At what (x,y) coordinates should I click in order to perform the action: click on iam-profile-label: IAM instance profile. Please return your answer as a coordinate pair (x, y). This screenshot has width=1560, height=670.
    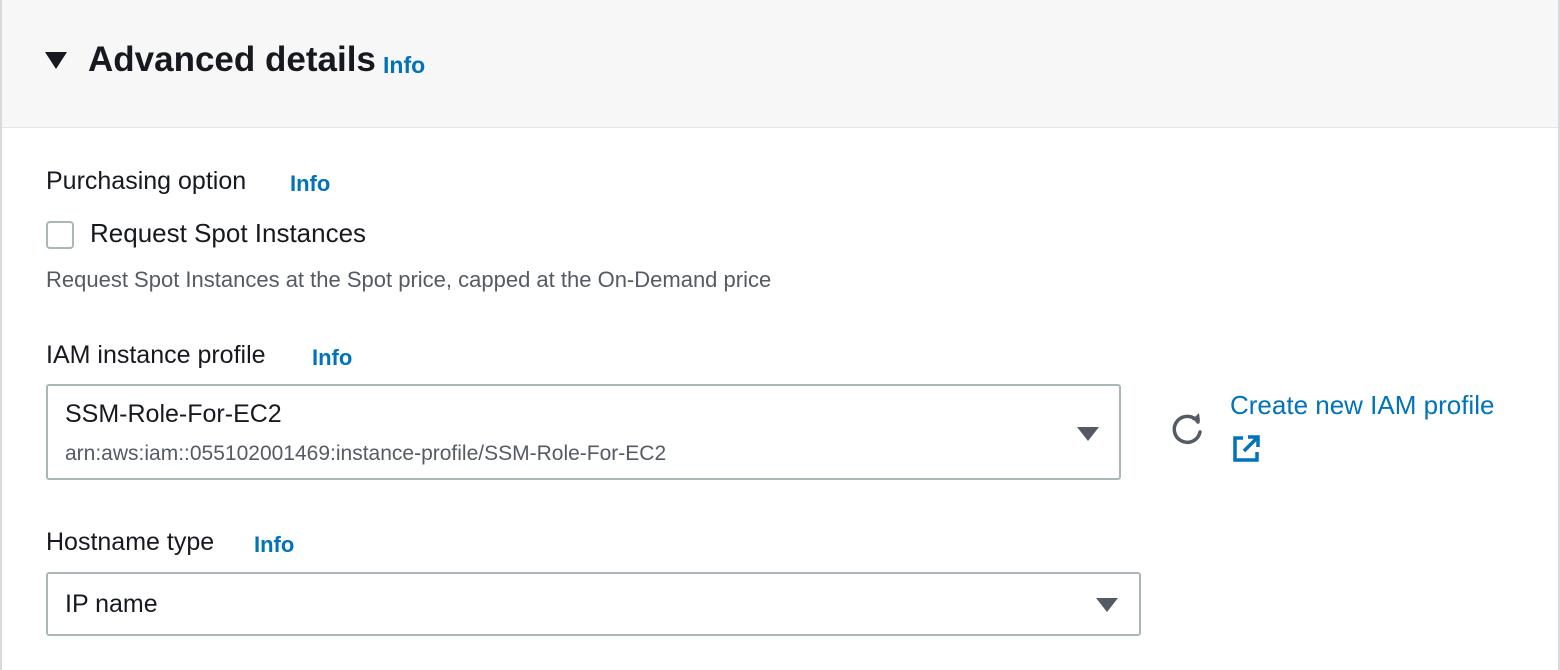
    Looking at the image, I should click on (156, 355).